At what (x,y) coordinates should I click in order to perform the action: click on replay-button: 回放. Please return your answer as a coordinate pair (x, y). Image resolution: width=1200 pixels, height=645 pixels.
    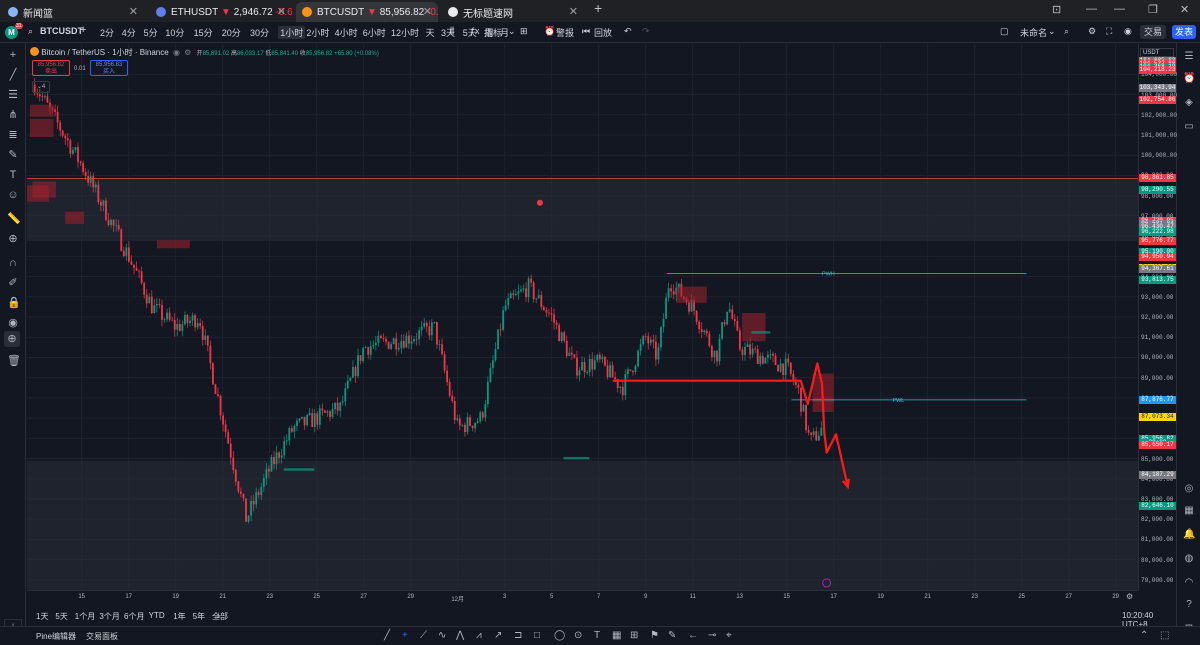
    Looking at the image, I should click on (603, 32).